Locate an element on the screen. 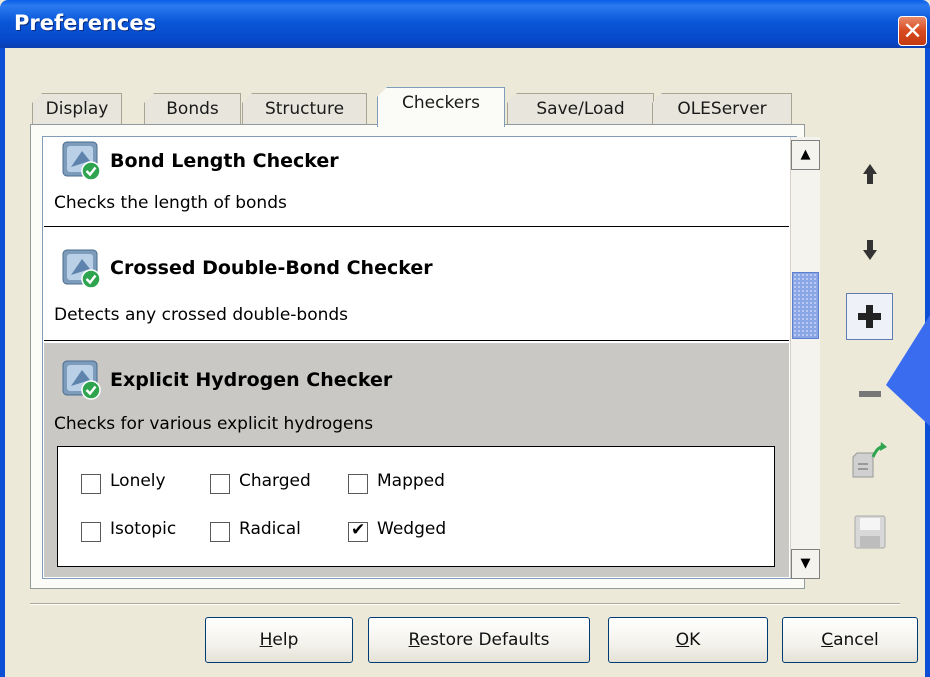 Image resolution: width=930 pixels, height=677 pixels. help-mnemonic: H is located at coordinates (266, 640).